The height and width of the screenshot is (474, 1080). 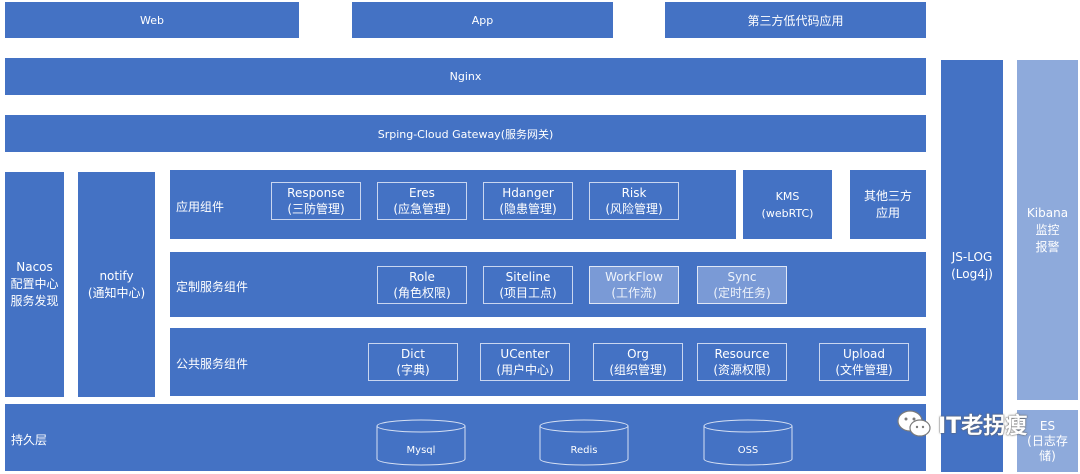 I want to click on custom-services-label: 定制服务组件, so click(x=212, y=287).